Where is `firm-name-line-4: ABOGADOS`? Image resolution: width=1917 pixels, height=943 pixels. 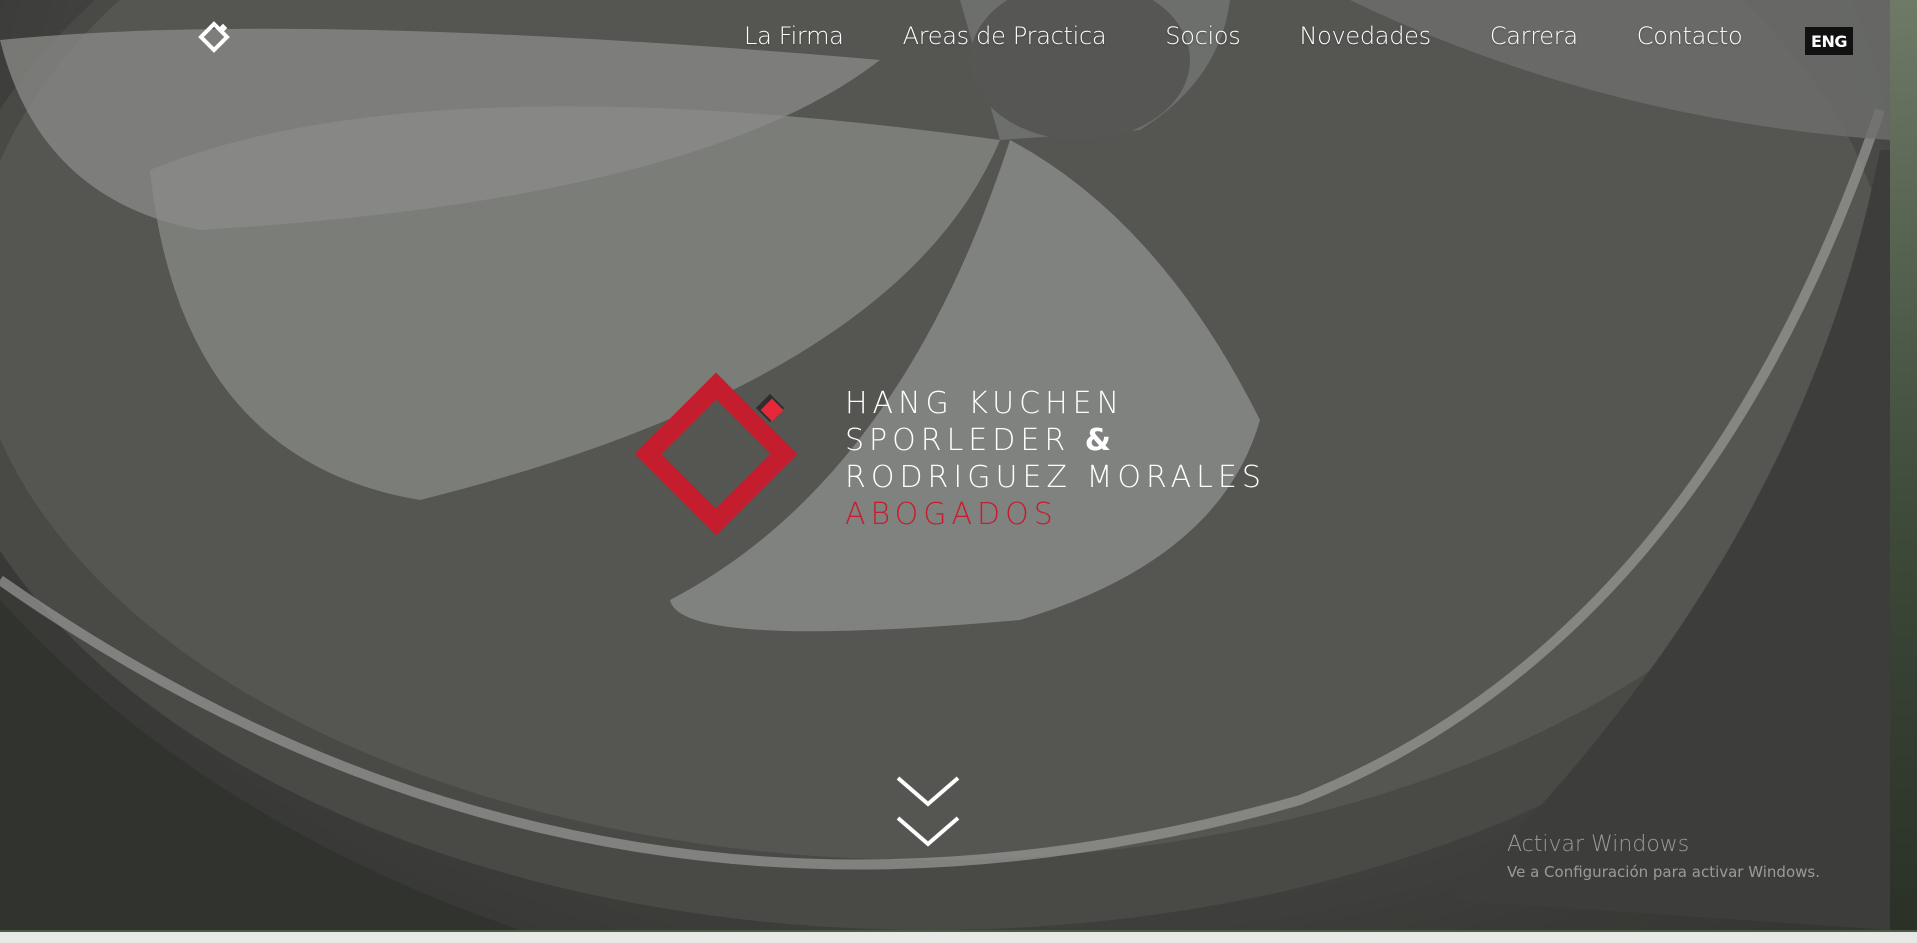
firm-name-line-4: ABOGADOS is located at coordinates (951, 514).